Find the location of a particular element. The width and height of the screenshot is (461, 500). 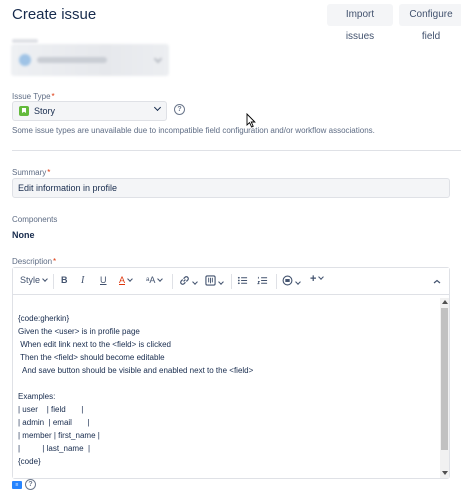

chevron-up-icon is located at coordinates (437, 281).